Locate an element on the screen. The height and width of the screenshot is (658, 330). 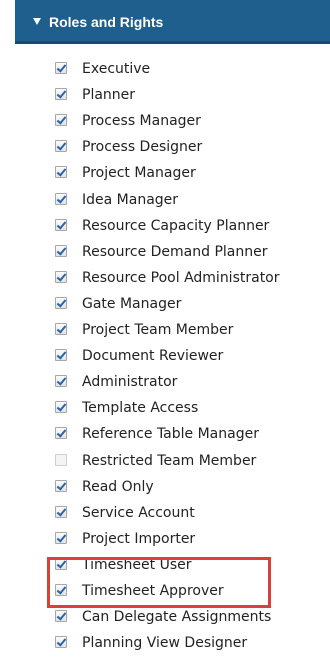
role-label: Restricted Team Member is located at coordinates (169, 460).